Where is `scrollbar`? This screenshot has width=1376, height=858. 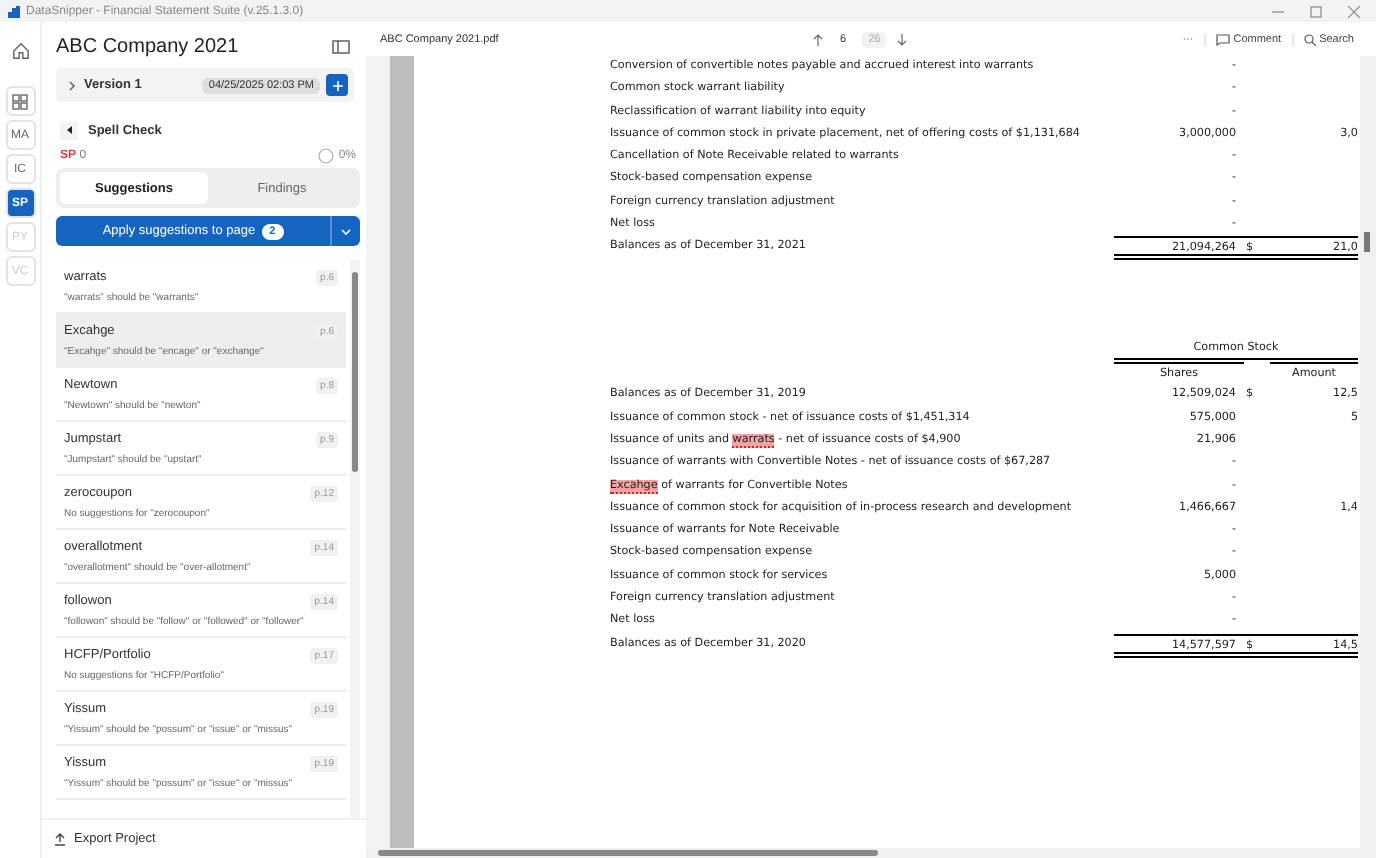
scrollbar is located at coordinates (355, 539).